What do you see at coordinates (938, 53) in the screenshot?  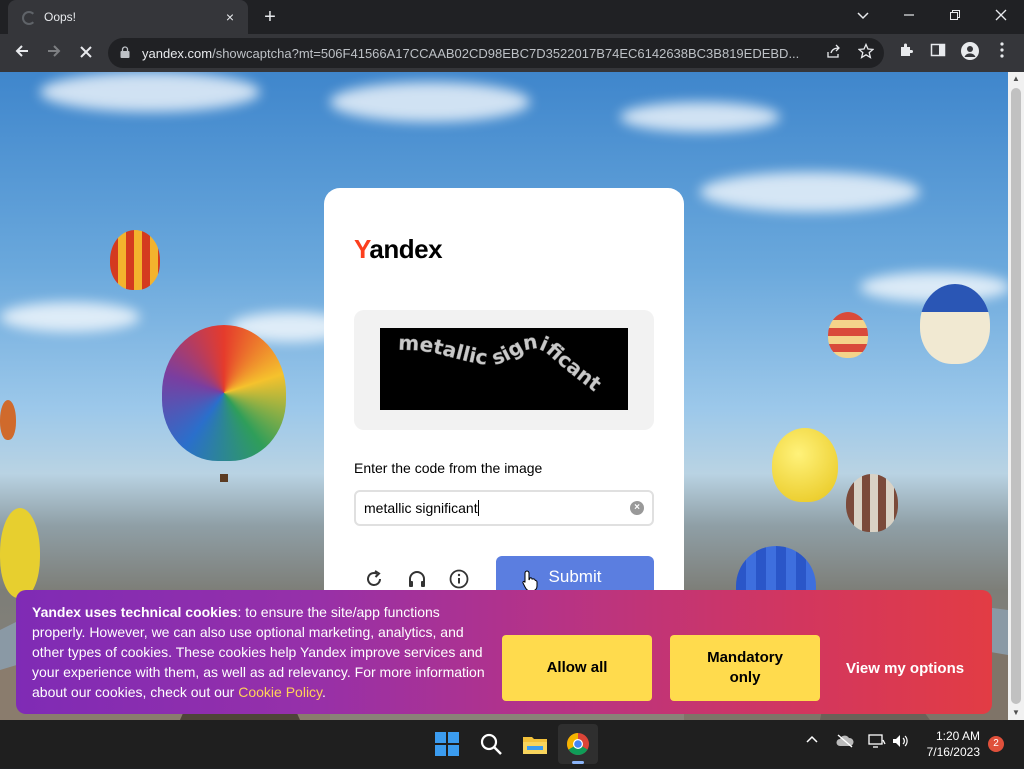 I see `side-panel-icon` at bounding box center [938, 53].